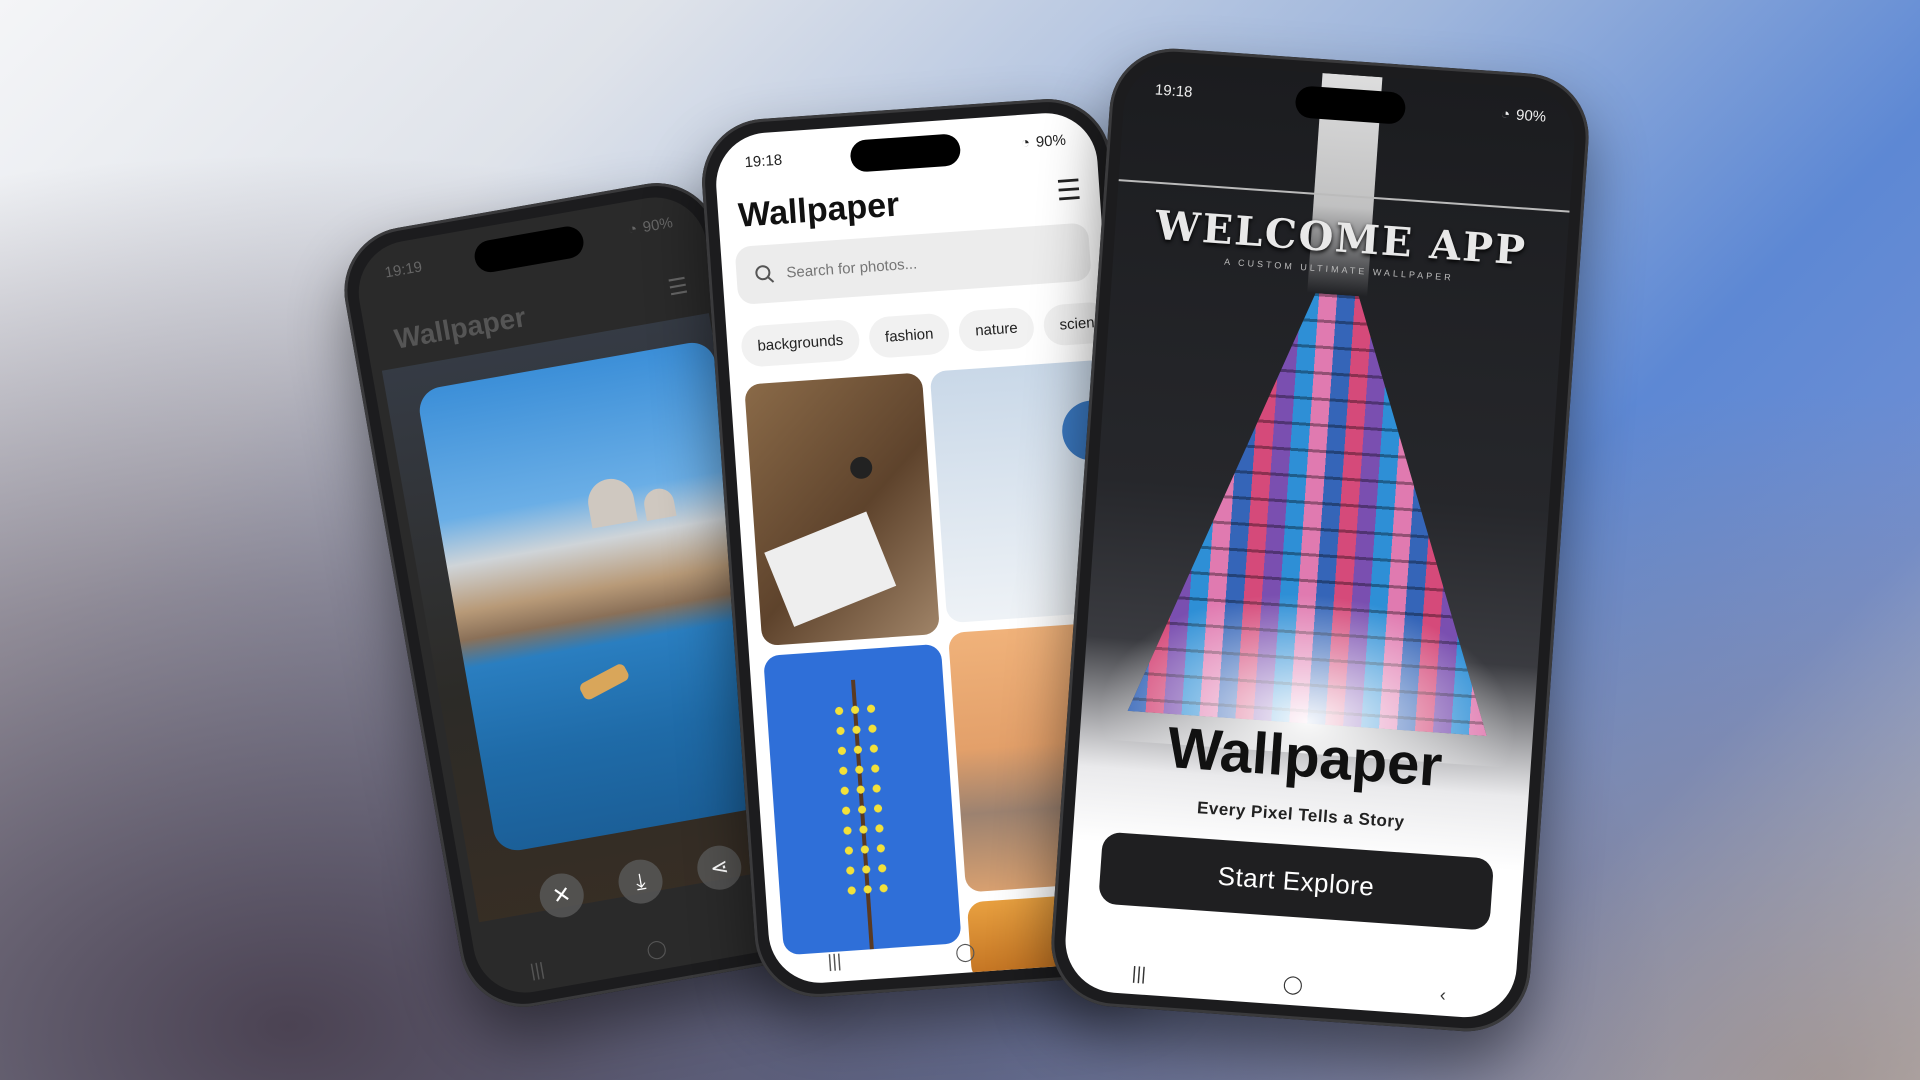 Image resolution: width=1920 pixels, height=1080 pixels. What do you see at coordinates (765, 274) in the screenshot?
I see `search-icon` at bounding box center [765, 274].